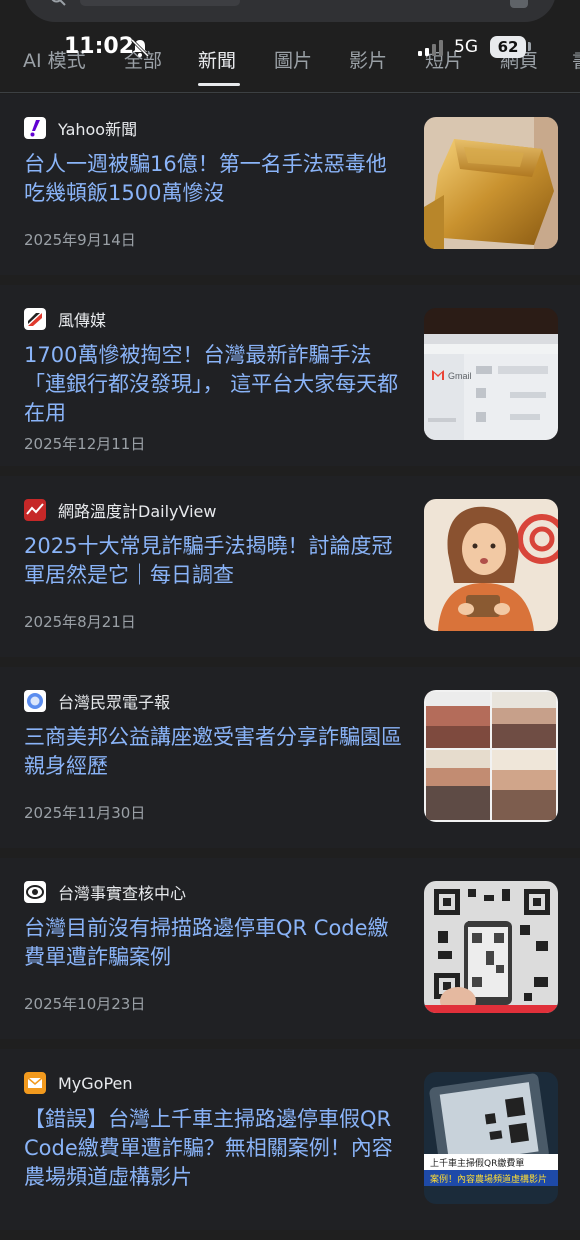 Image resolution: width=580 pixels, height=1240 pixels. What do you see at coordinates (35, 128) in the screenshot?
I see `yahoo-news-icon` at bounding box center [35, 128].